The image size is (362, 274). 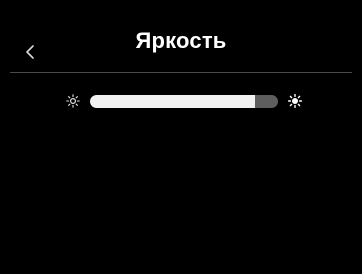 I want to click on brightness-slider-fill, so click(x=173, y=101).